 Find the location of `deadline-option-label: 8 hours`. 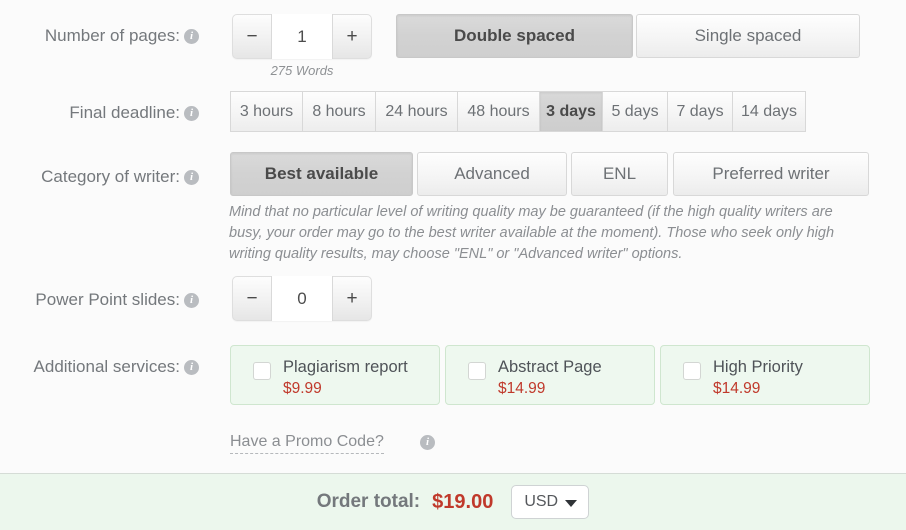

deadline-option-label: 8 hours is located at coordinates (339, 111).